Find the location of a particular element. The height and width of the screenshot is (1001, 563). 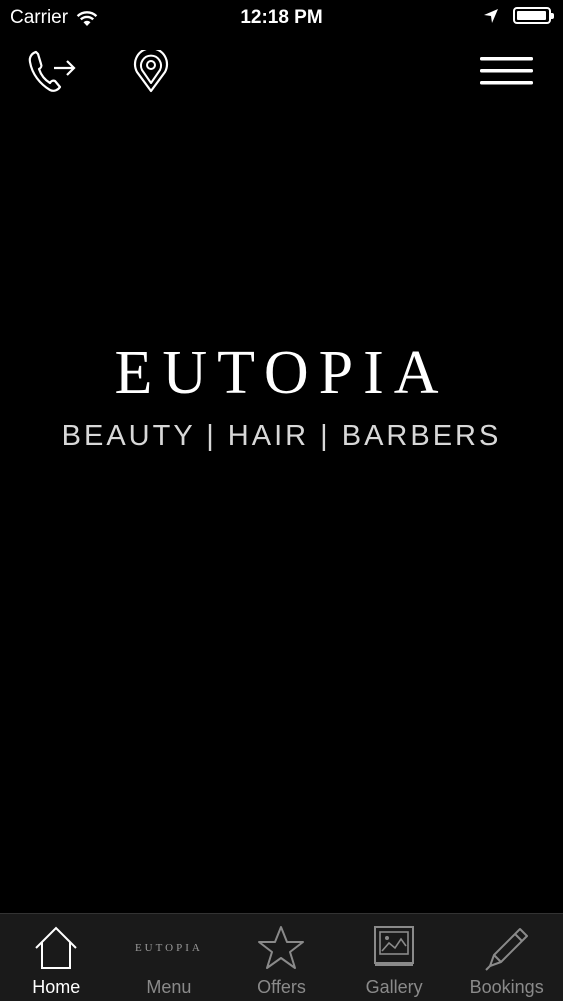

hamburger-menu-icon is located at coordinates (506, 71).